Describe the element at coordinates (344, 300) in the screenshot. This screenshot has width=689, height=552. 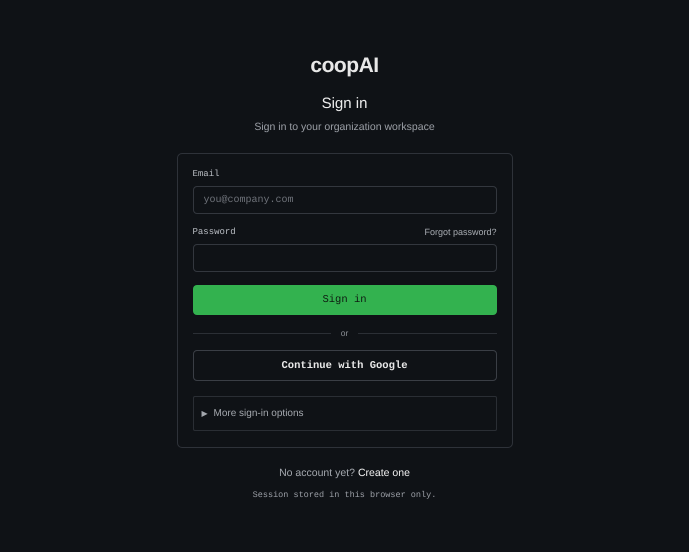
I see `sign-in-button: Sign in` at that location.